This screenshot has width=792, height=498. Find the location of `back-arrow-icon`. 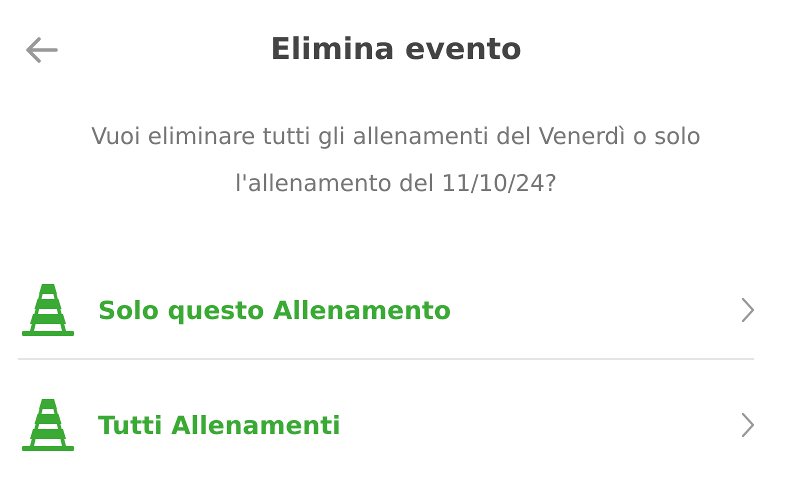

back-arrow-icon is located at coordinates (41, 50).